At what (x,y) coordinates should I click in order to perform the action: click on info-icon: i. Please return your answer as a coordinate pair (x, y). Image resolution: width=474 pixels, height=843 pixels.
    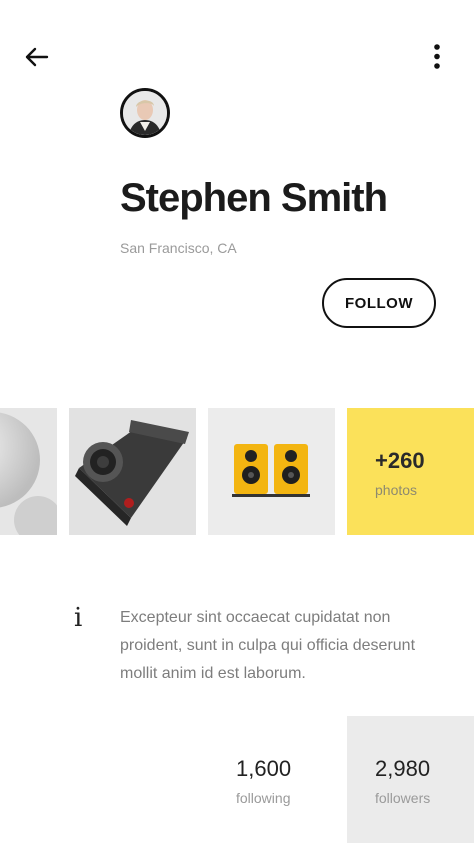
    Looking at the image, I should click on (78, 618).